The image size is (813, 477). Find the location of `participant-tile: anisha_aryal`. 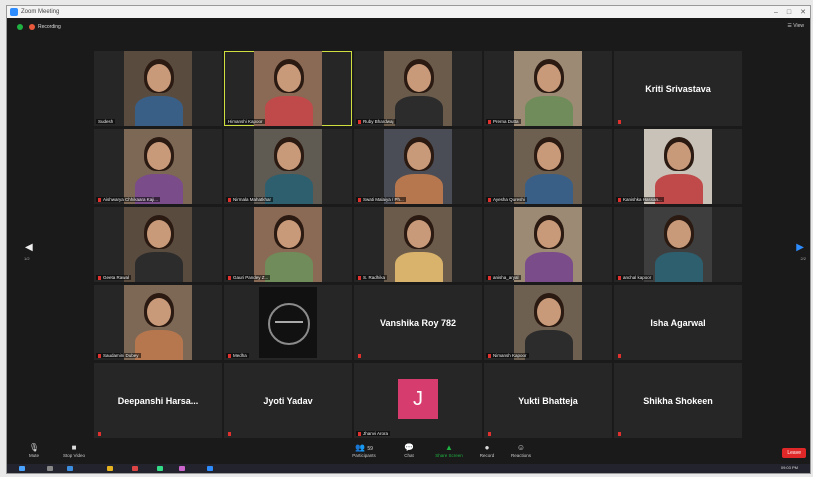

participant-tile: anisha_aryal is located at coordinates (548, 244).